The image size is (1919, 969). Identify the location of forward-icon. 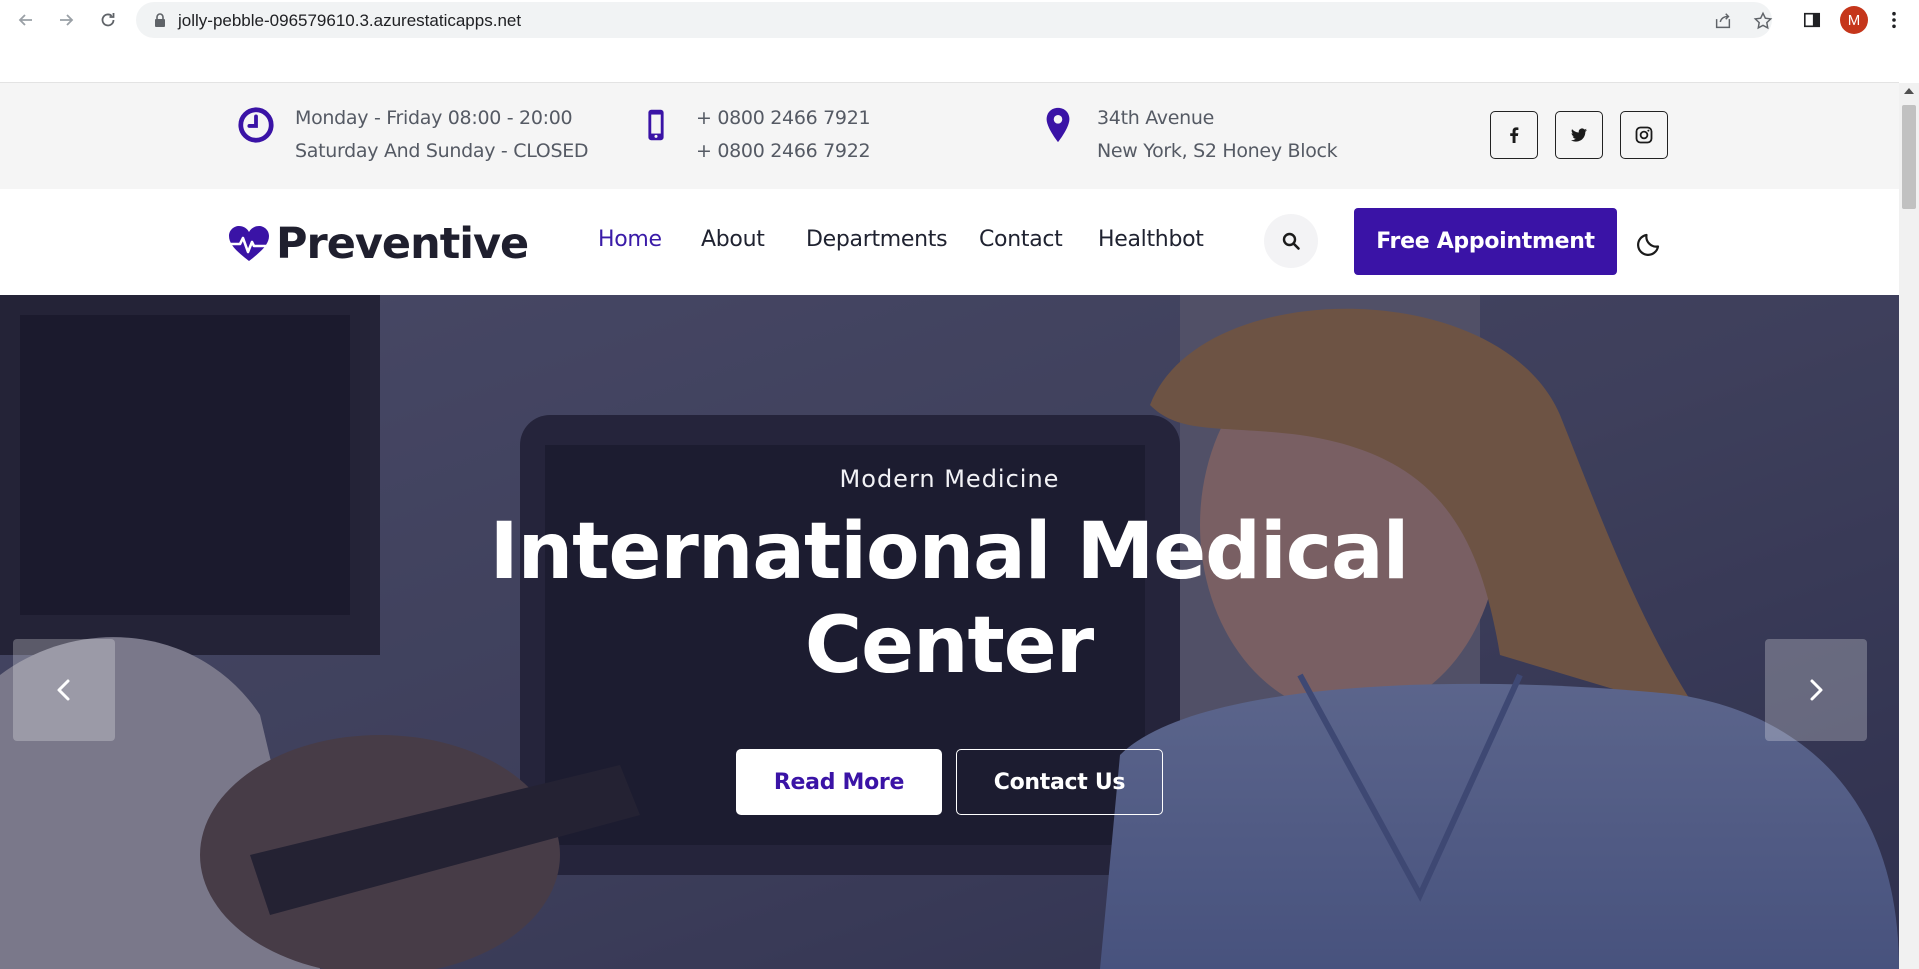
(66, 20).